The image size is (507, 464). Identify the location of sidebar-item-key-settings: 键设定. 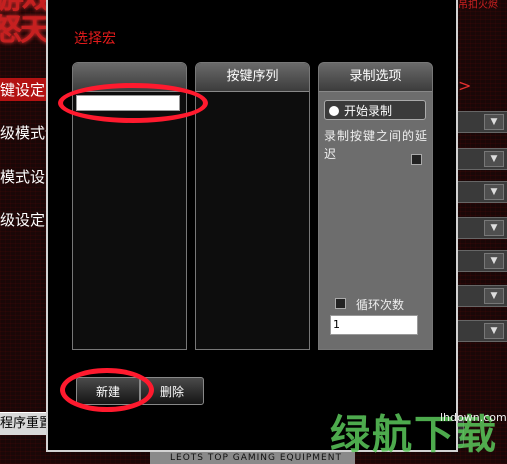
(24, 89).